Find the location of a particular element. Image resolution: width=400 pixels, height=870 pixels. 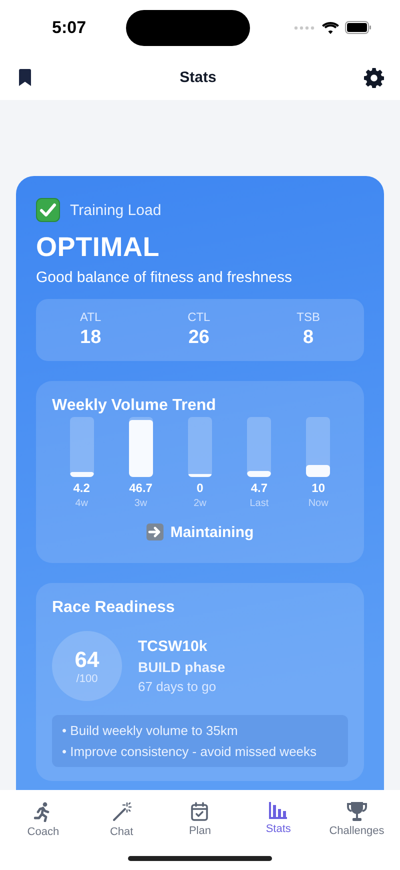

race-name: TCSW10k is located at coordinates (173, 646).